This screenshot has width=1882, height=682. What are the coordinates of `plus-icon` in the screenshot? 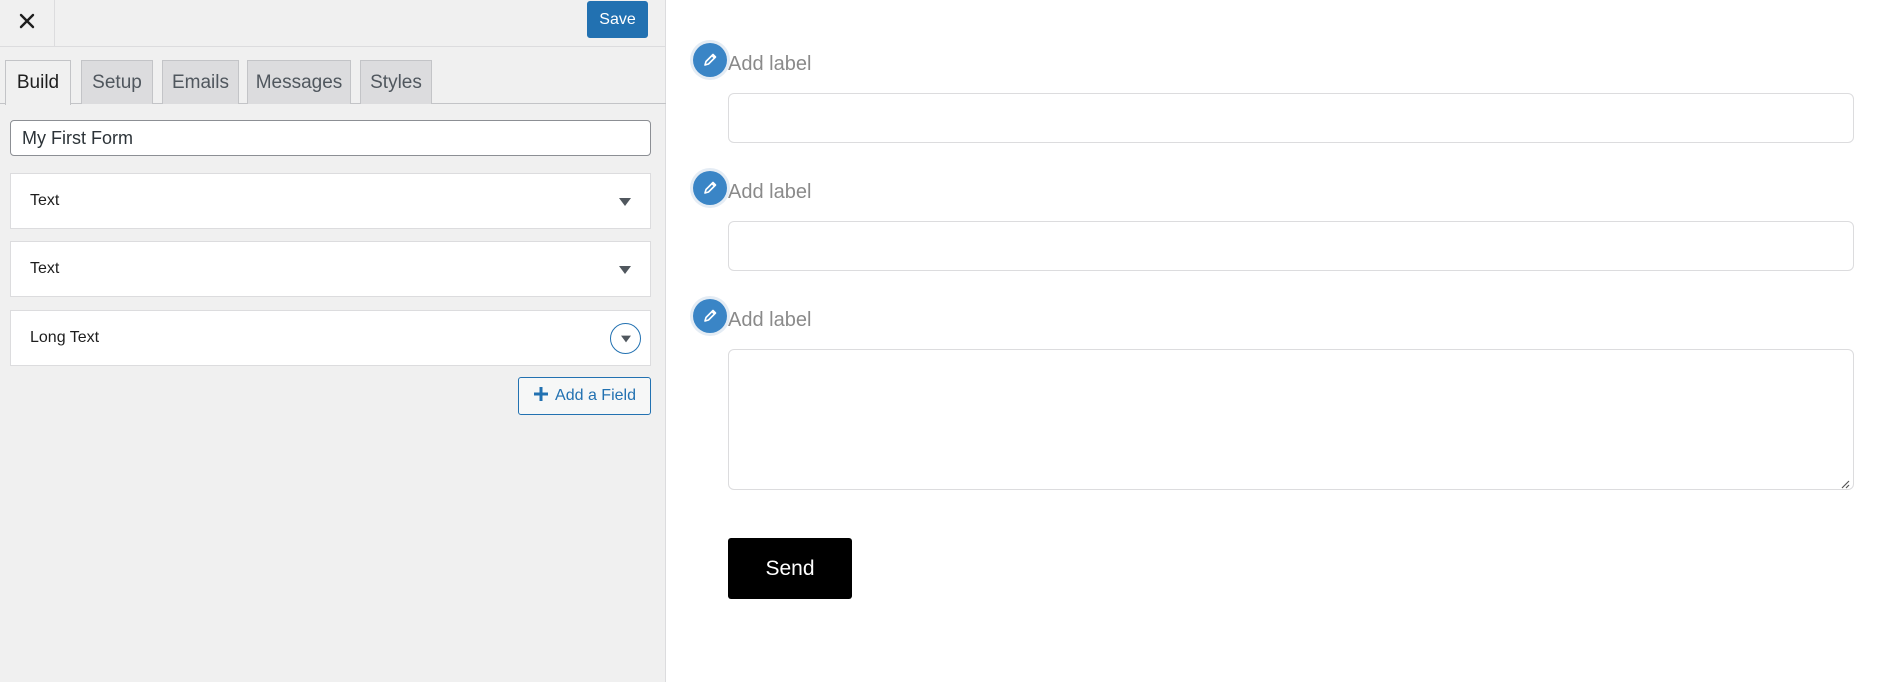 It's located at (541, 396).